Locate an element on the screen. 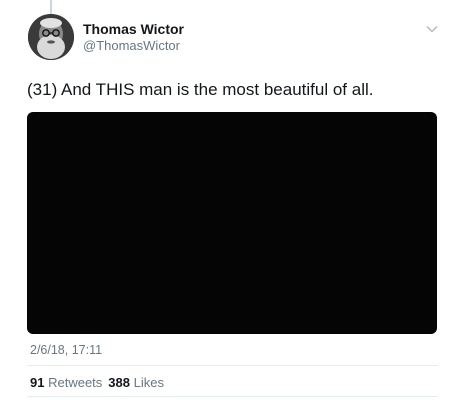  retweets-label: Retweets is located at coordinates (75, 382).